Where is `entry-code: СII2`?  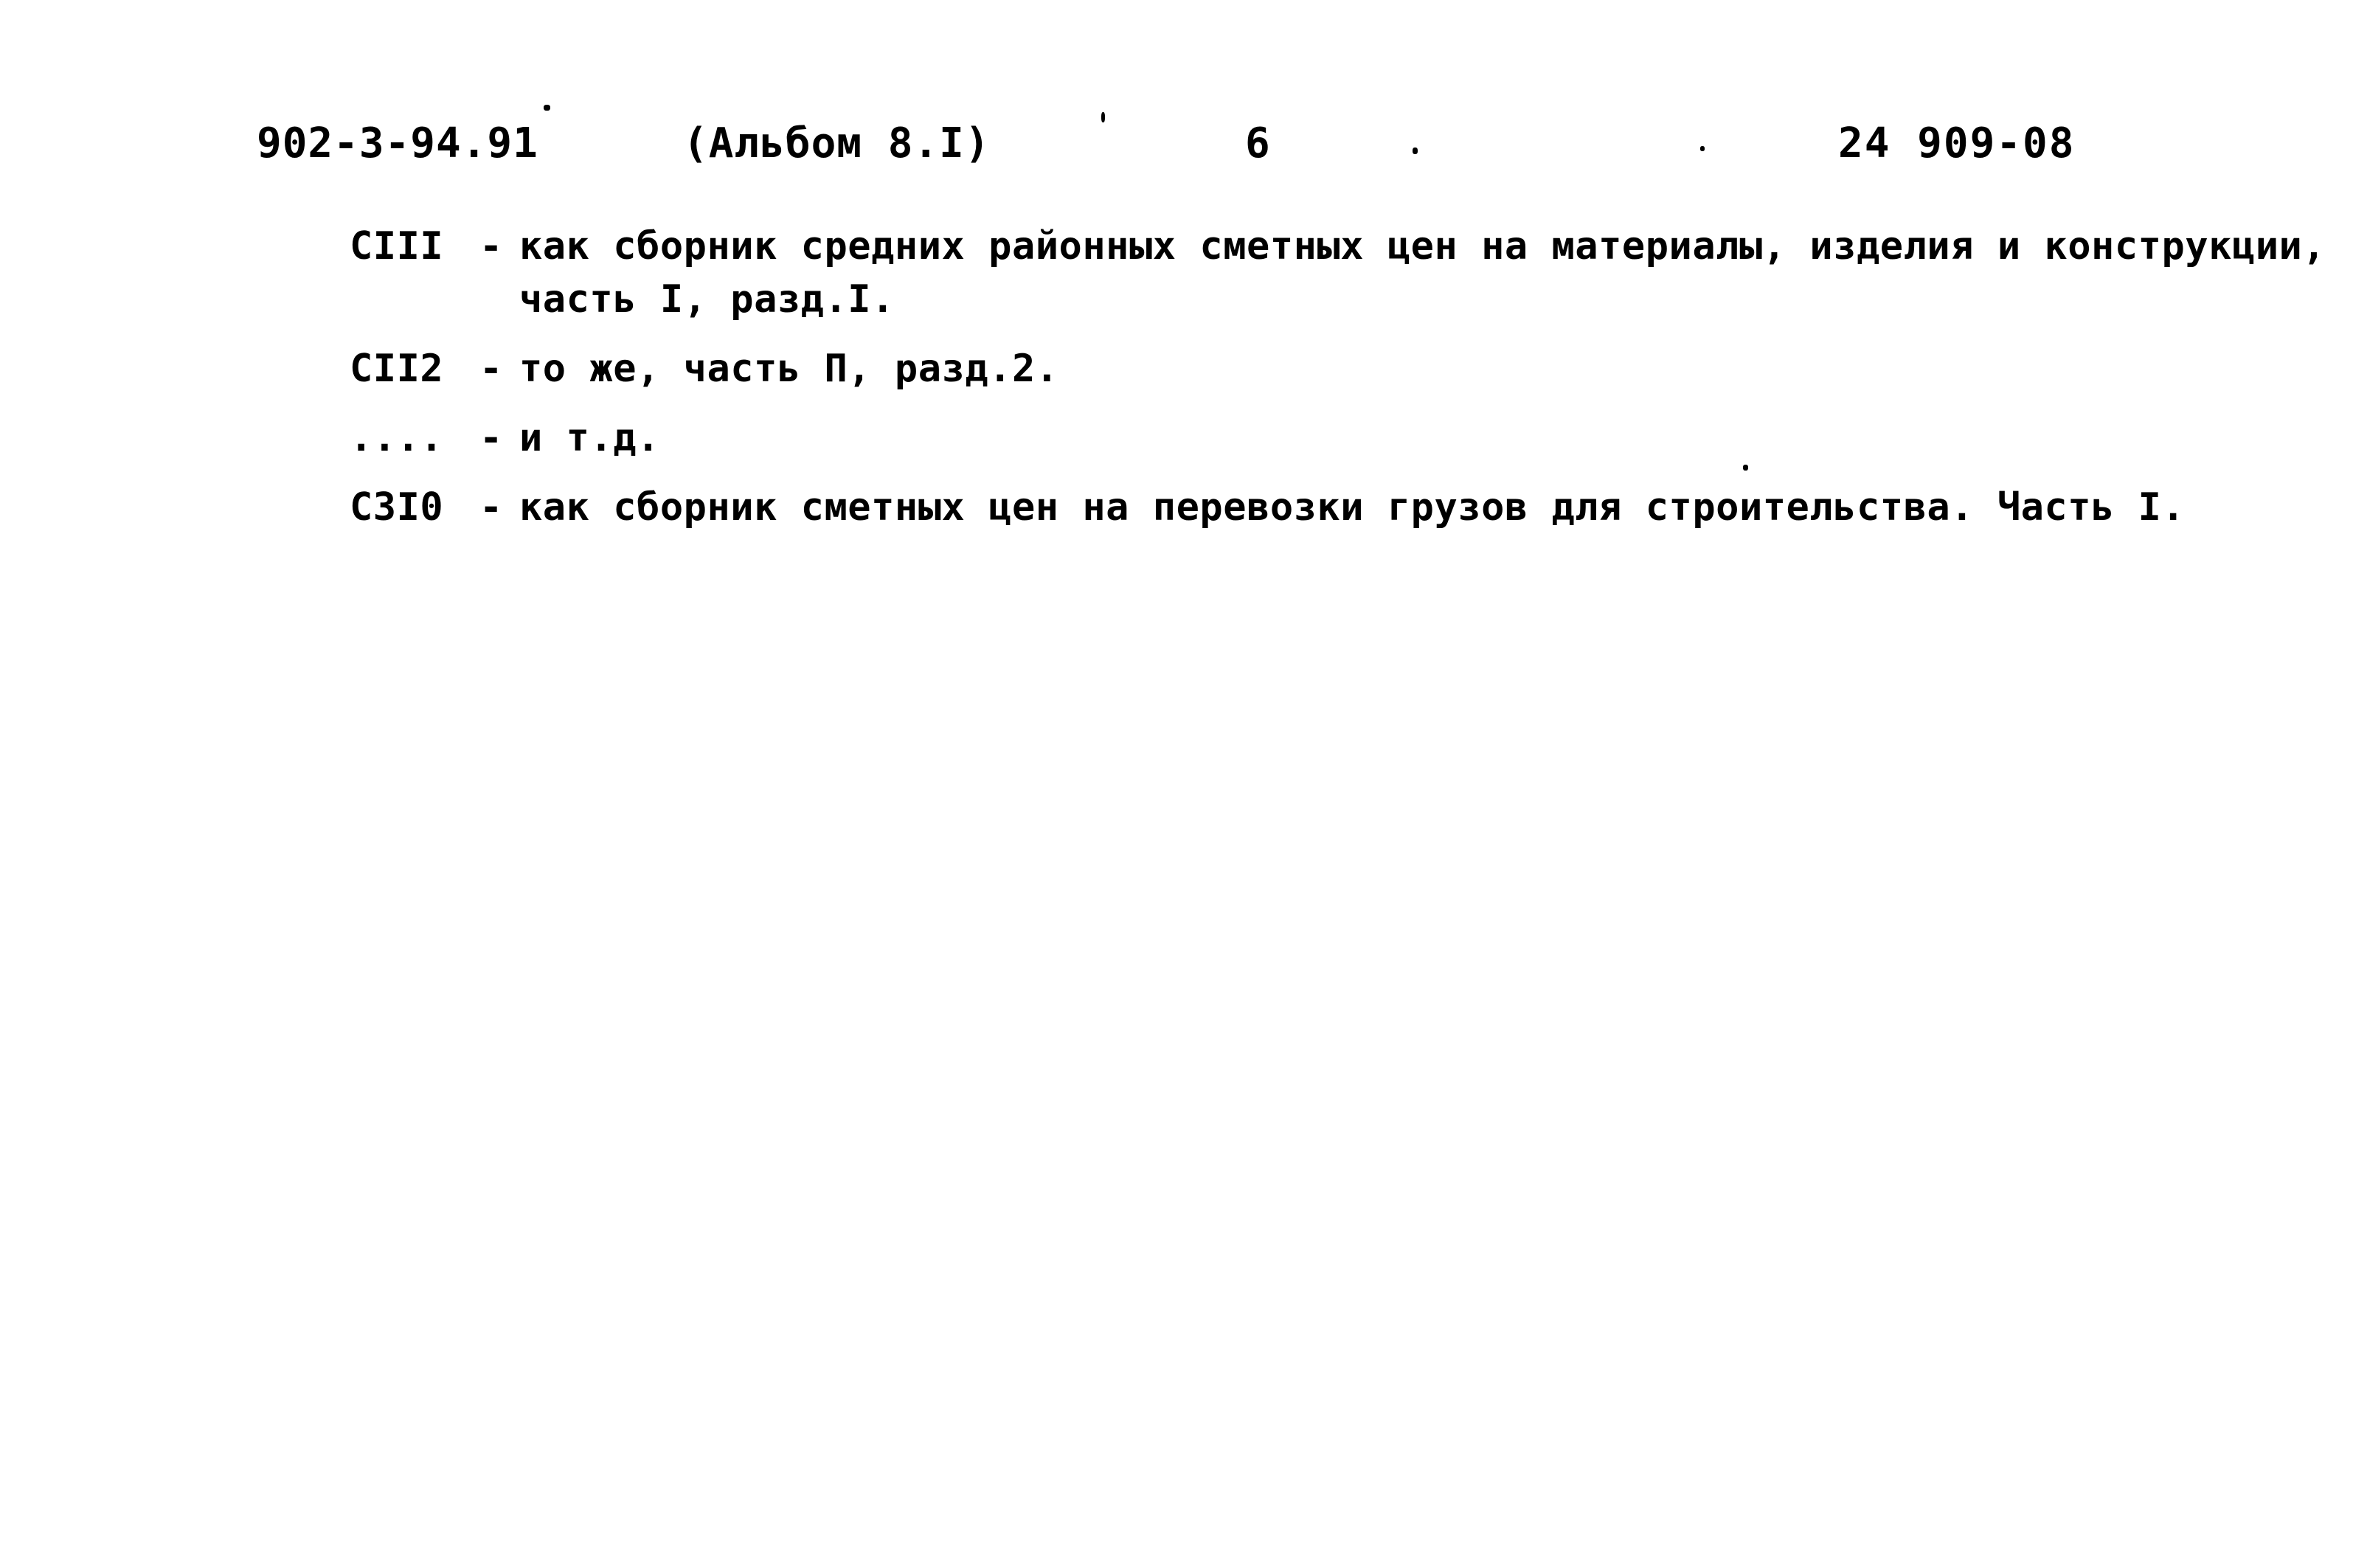
entry-code: СII2 is located at coordinates (397, 369).